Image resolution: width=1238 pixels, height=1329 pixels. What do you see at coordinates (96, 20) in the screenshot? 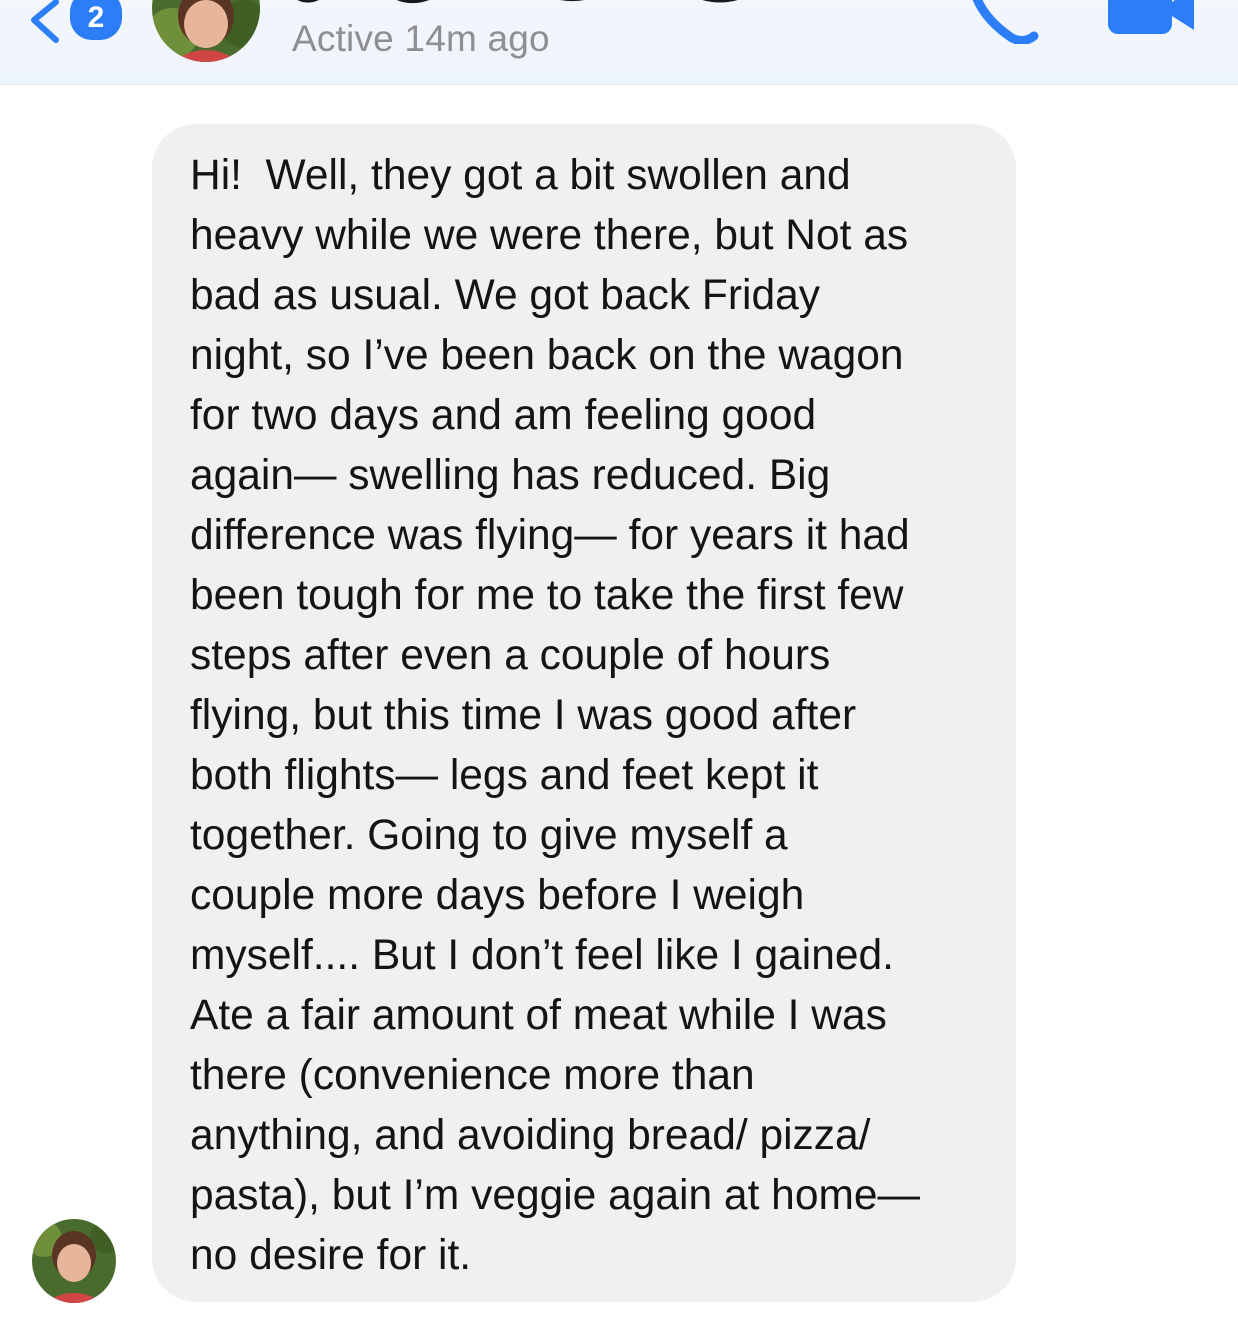
I see `unread-count-badge: 2` at bounding box center [96, 20].